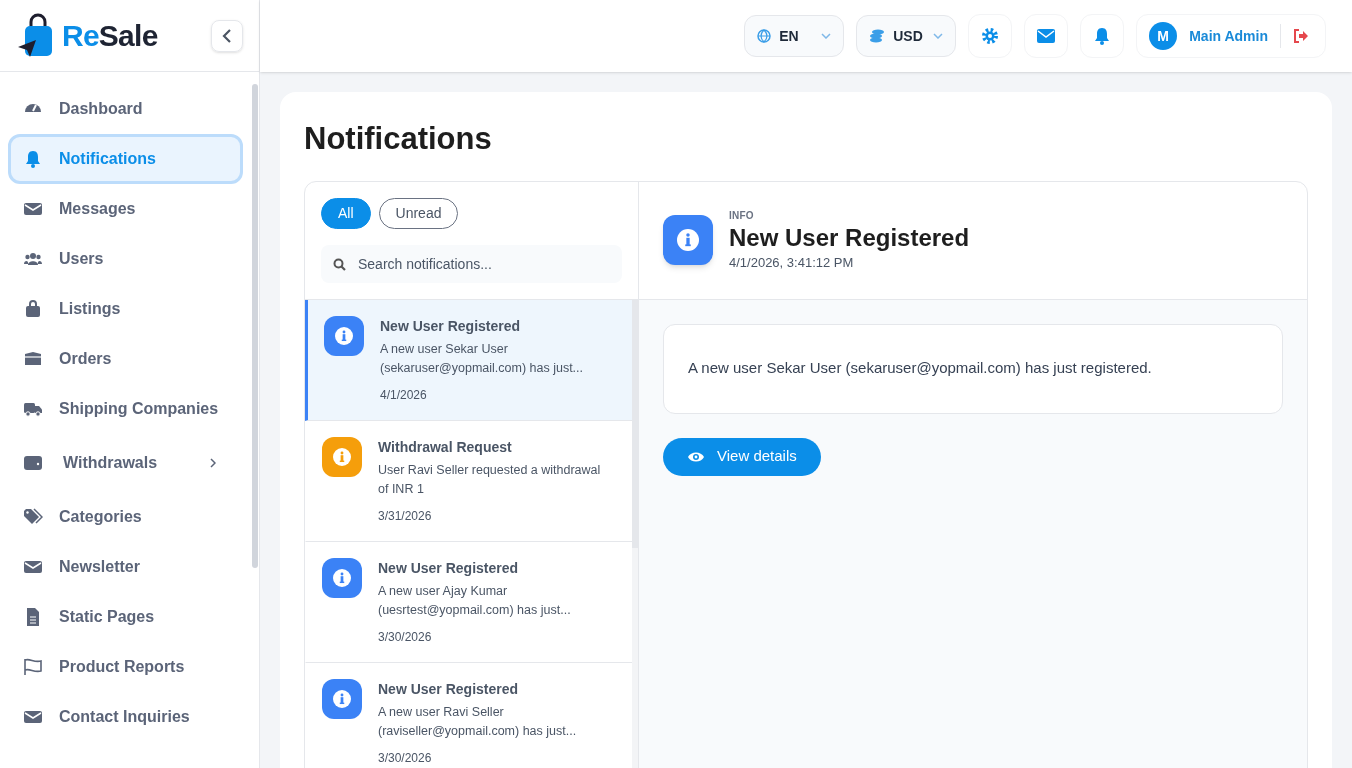 The height and width of the screenshot is (768, 1352). What do you see at coordinates (110, 35) in the screenshot?
I see `logo-text: ReSale` at bounding box center [110, 35].